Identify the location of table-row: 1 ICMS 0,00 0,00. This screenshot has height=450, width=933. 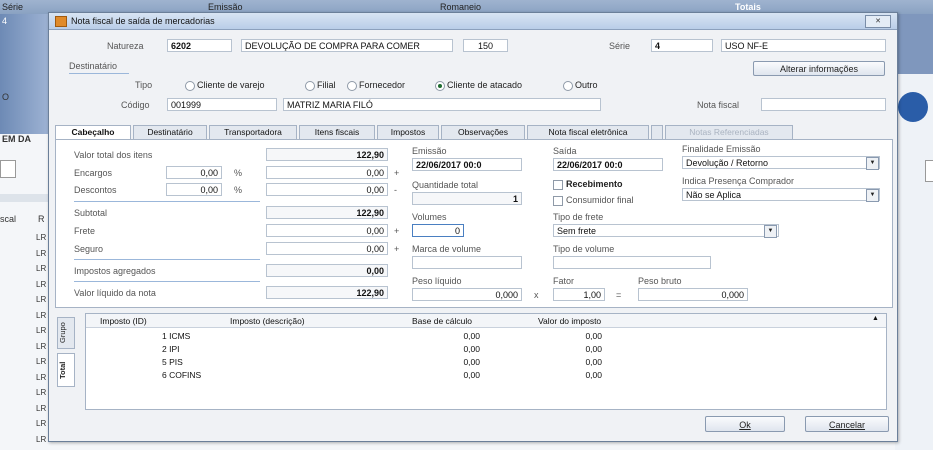
(476, 336).